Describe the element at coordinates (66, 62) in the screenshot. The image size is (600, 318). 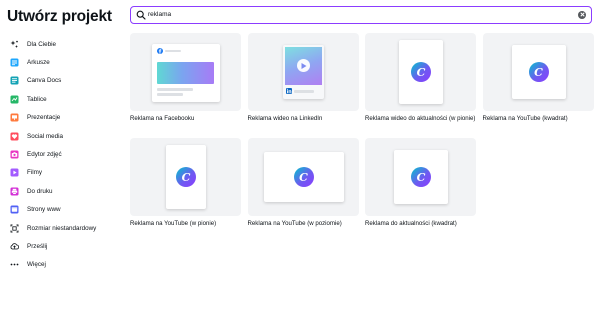
I see `sidebar-item-arkusze: Arkusze` at that location.